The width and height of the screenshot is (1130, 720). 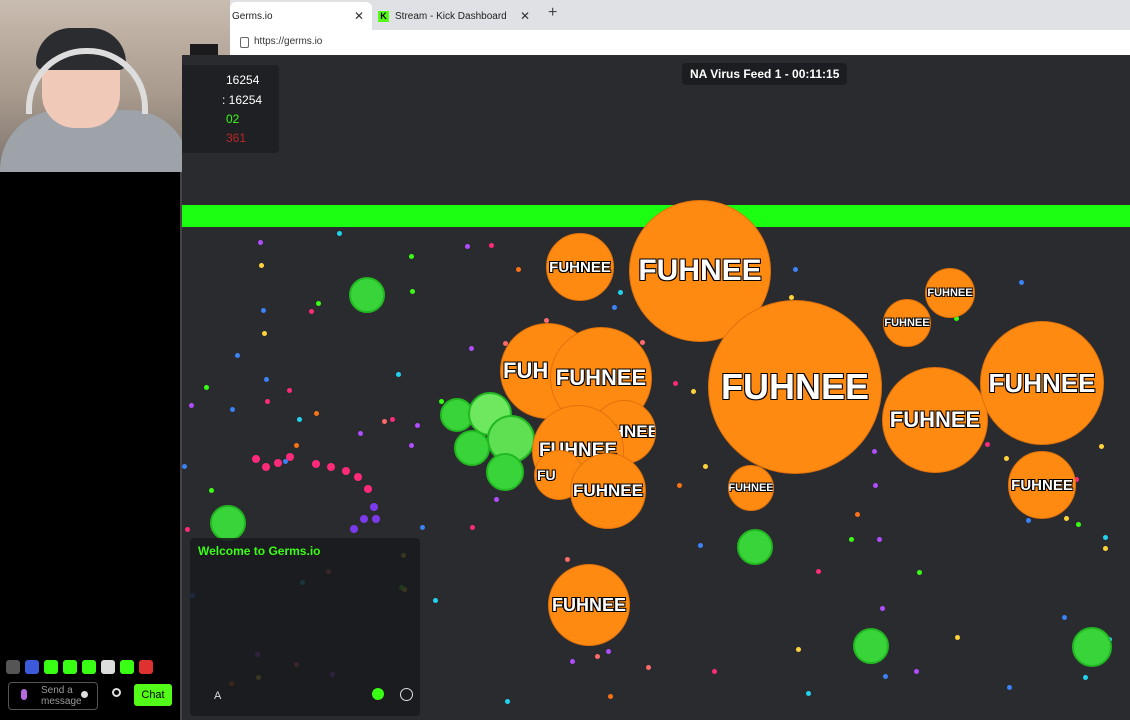 What do you see at coordinates (217, 696) in the screenshot?
I see `chat-input: A` at bounding box center [217, 696].